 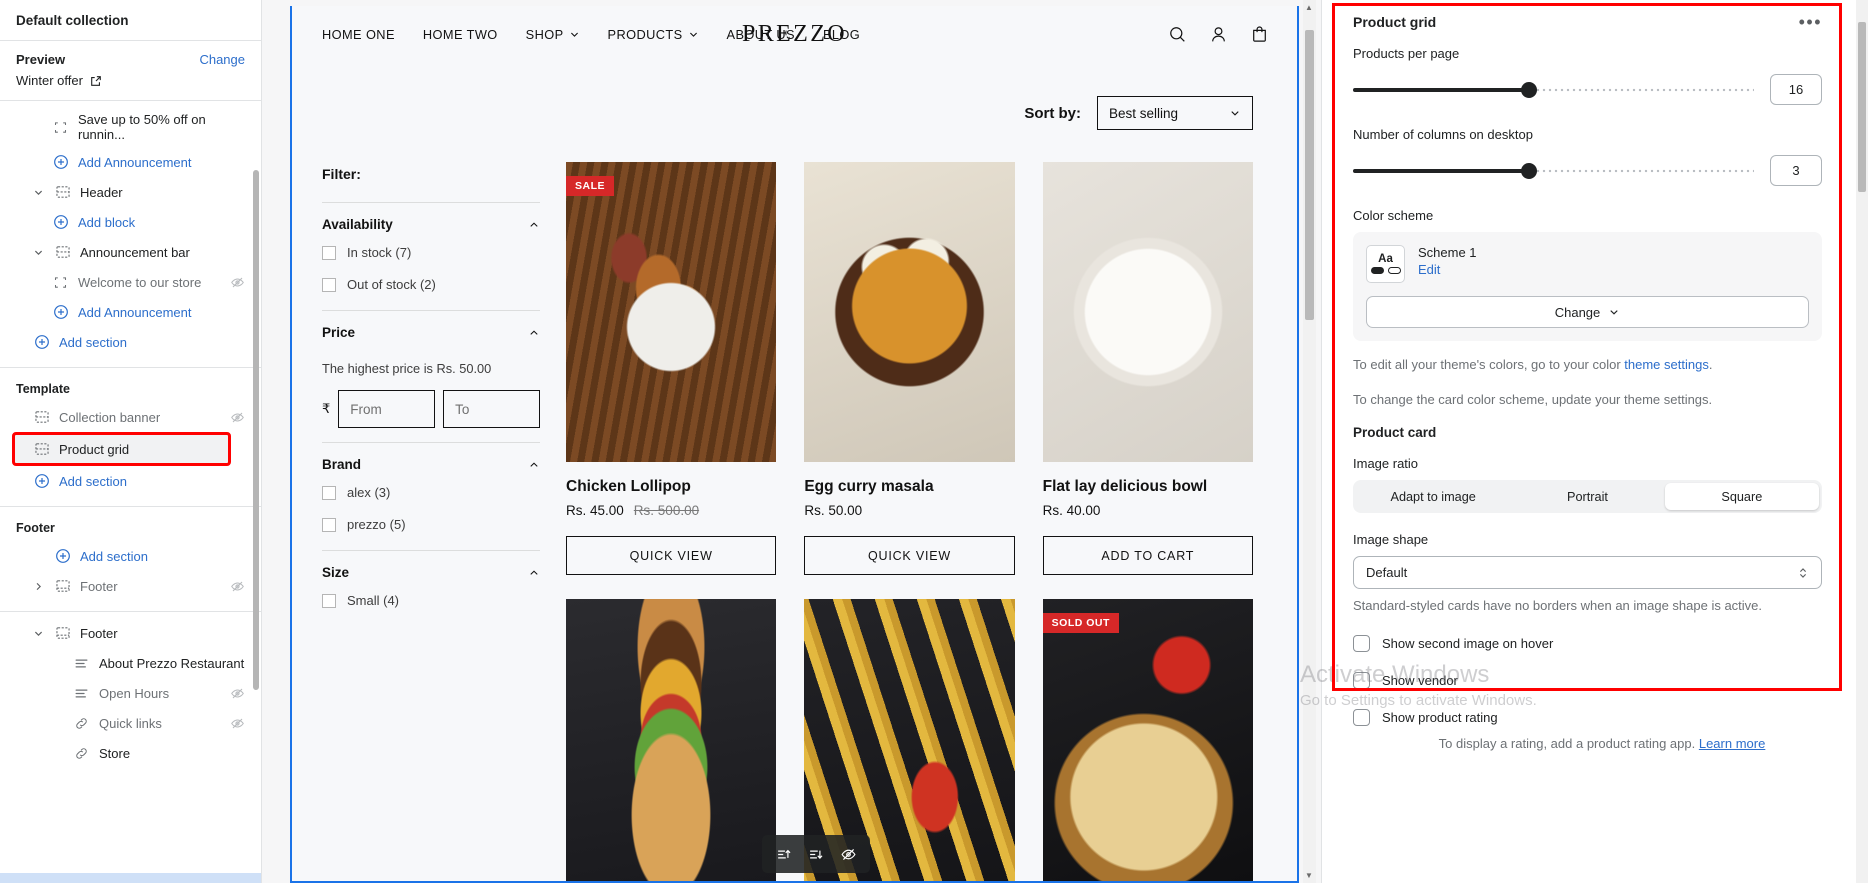 What do you see at coordinates (130, 252) in the screenshot?
I see `sidebar-item-announcement-bar: Announcement bar` at bounding box center [130, 252].